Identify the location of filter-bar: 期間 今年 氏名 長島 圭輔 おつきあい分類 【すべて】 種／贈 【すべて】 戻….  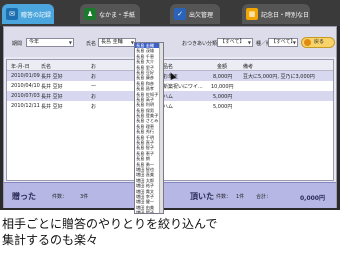
(170, 42).